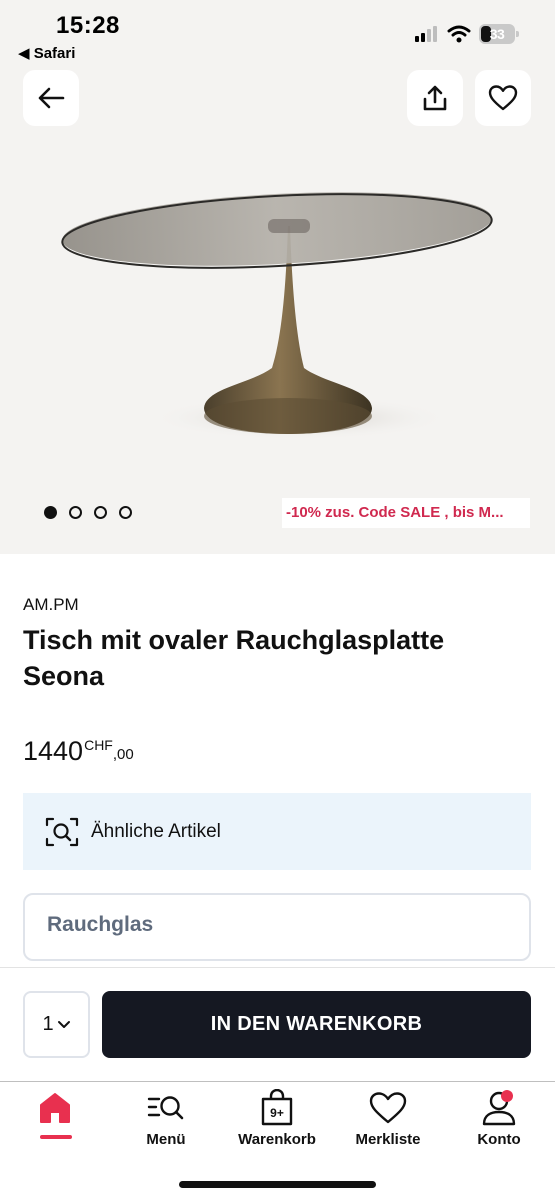 The width and height of the screenshot is (555, 1200). I want to click on arrow-left-icon, so click(51, 98).